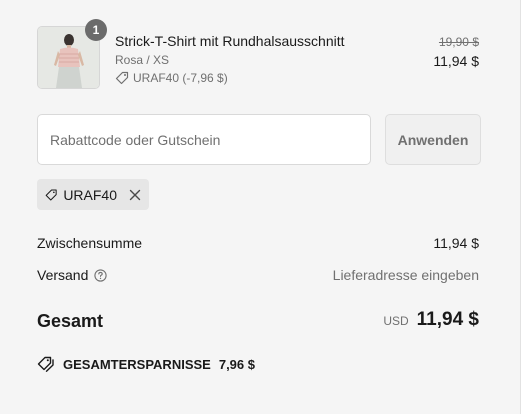 The image size is (521, 414). What do you see at coordinates (63, 275) in the screenshot?
I see `shipping-label: Versand` at bounding box center [63, 275].